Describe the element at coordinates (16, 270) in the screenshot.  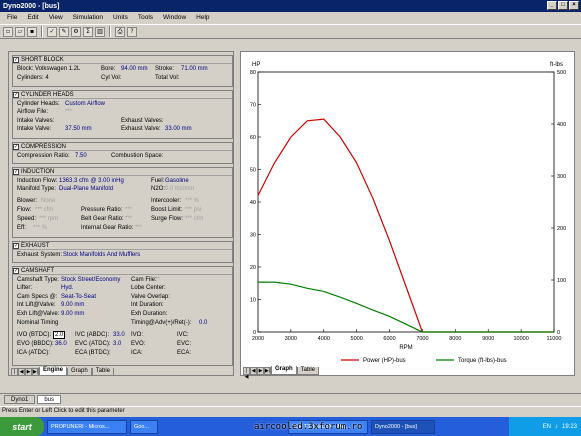
I see `camshaft-checkbox: ✓` at that location.